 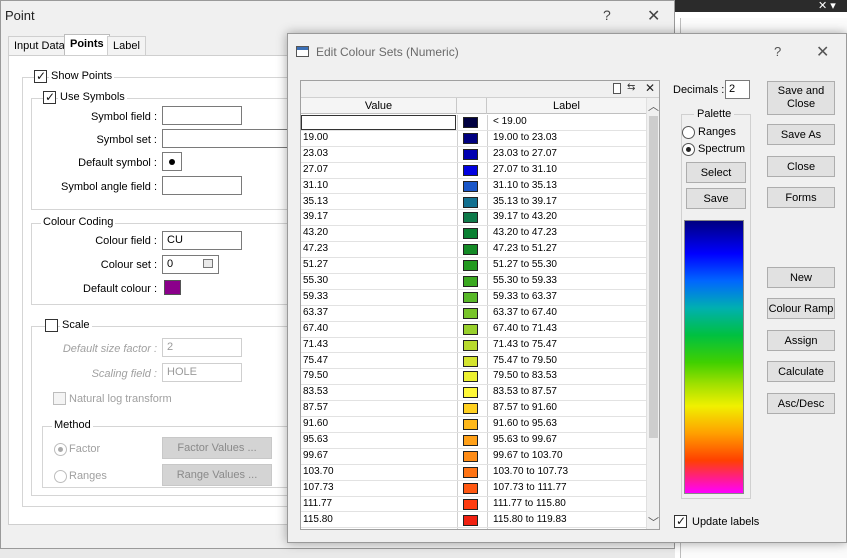 What do you see at coordinates (315, 391) in the screenshot?
I see `value-cell: 83.53` at bounding box center [315, 391].